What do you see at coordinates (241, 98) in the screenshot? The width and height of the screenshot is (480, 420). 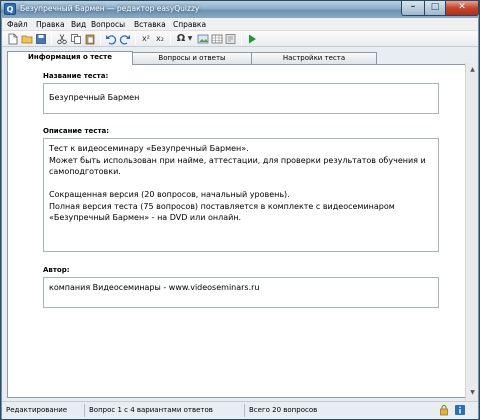 I see `test-name-input: Безупречный Бармен` at bounding box center [241, 98].